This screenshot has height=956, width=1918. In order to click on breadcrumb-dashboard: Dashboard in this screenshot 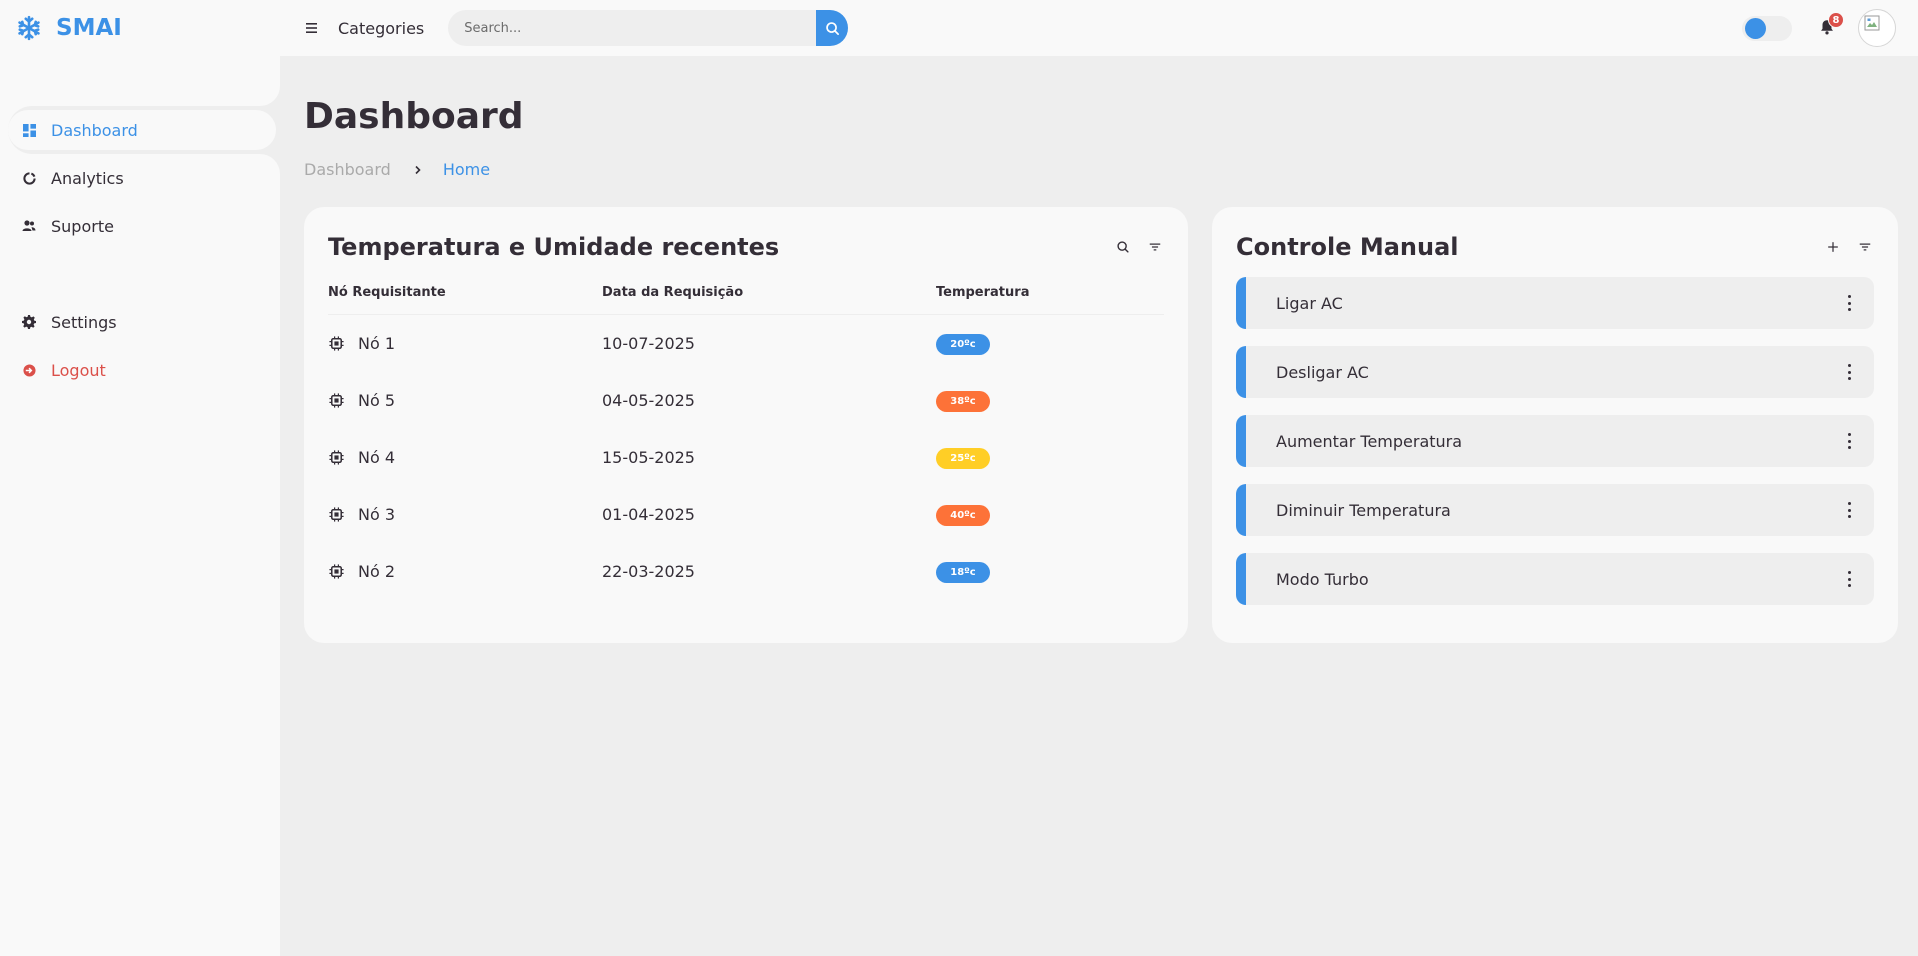, I will do `click(347, 169)`.